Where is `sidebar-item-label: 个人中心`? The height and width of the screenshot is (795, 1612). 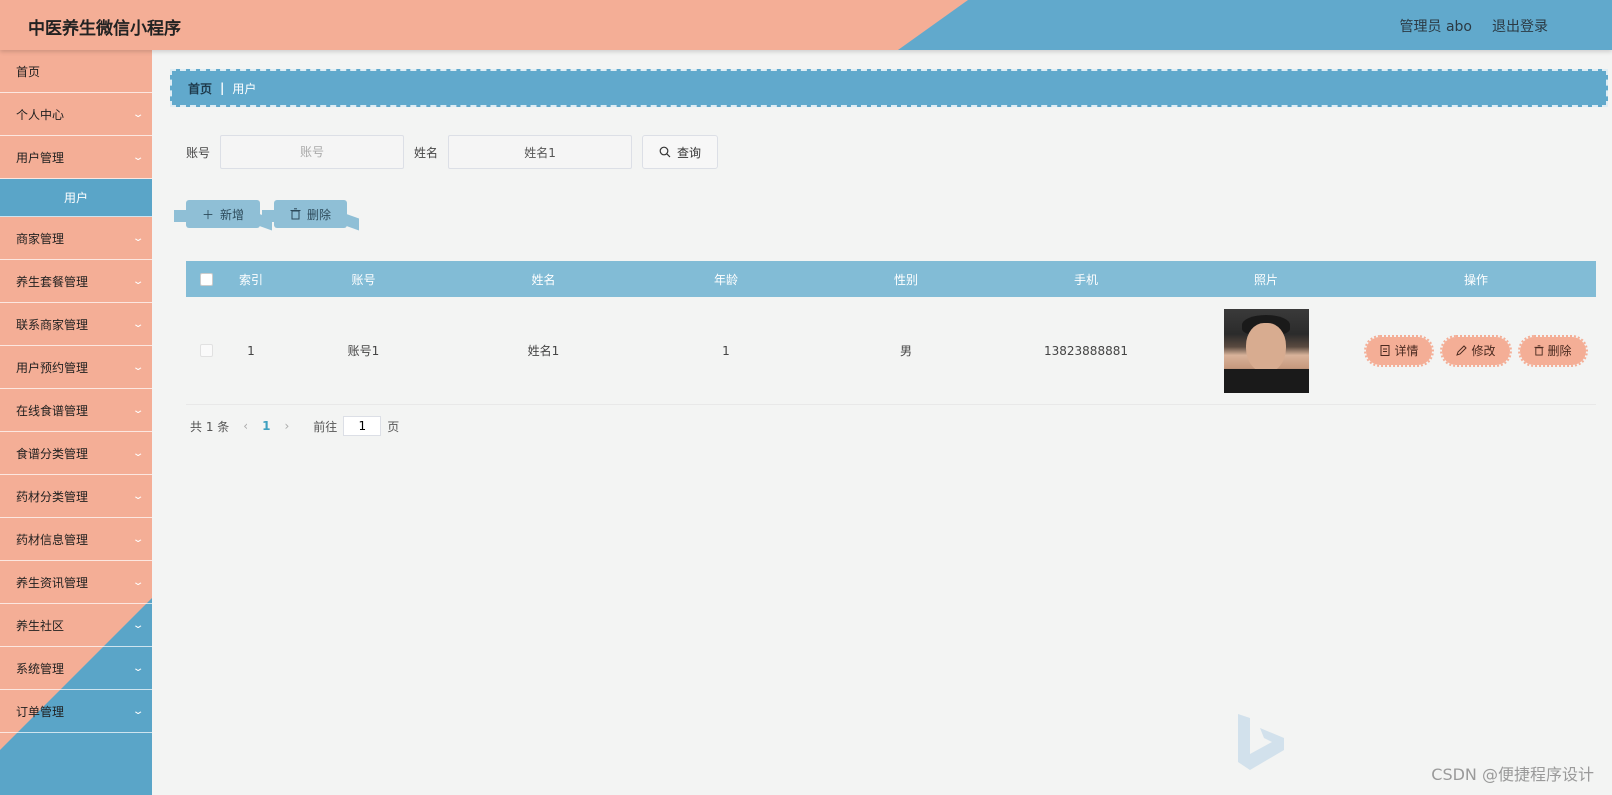 sidebar-item-label: 个人中心 is located at coordinates (40, 114).